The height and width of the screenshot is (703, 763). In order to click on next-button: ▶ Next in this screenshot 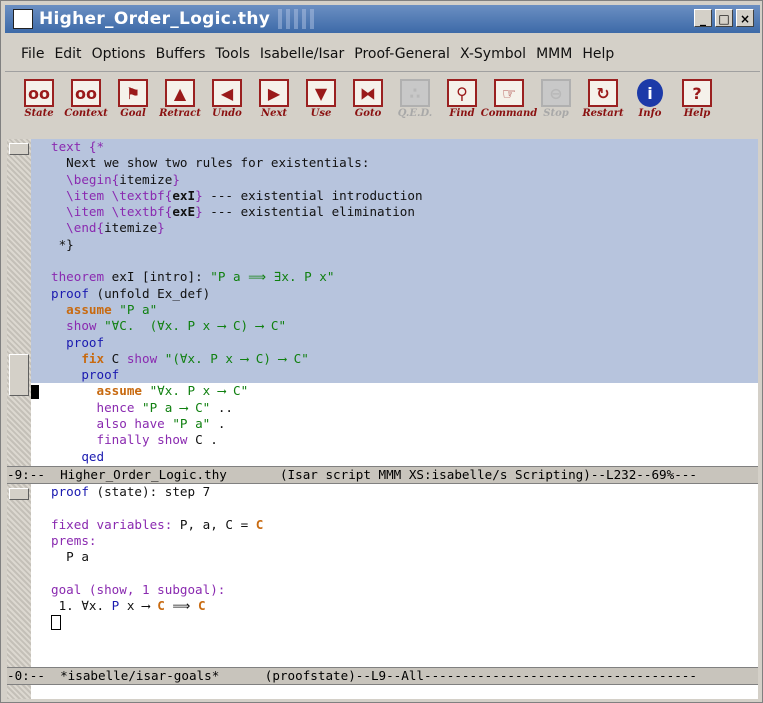, I will do `click(274, 96)`.